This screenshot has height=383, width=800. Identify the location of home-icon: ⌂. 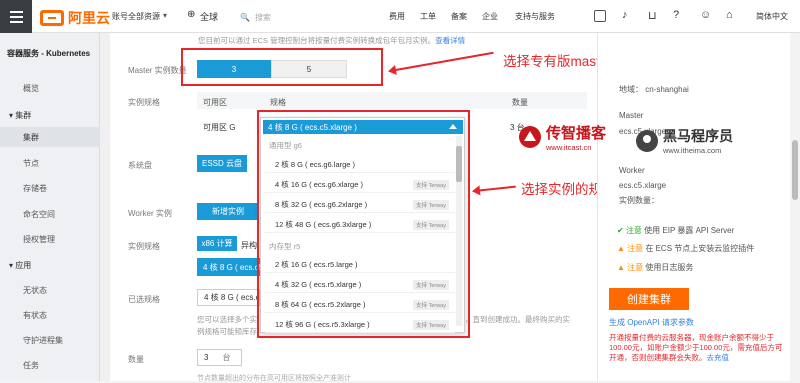
(729, 15).